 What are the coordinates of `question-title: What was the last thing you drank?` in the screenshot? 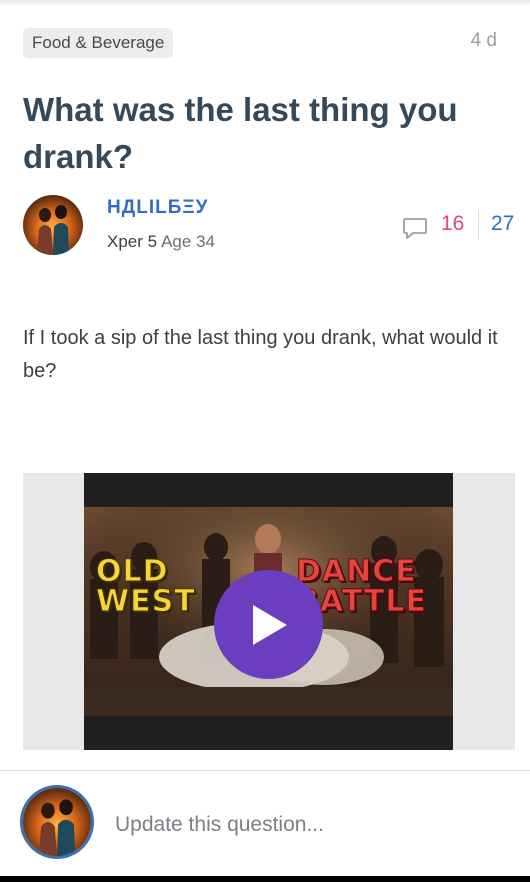 It's located at (240, 133).